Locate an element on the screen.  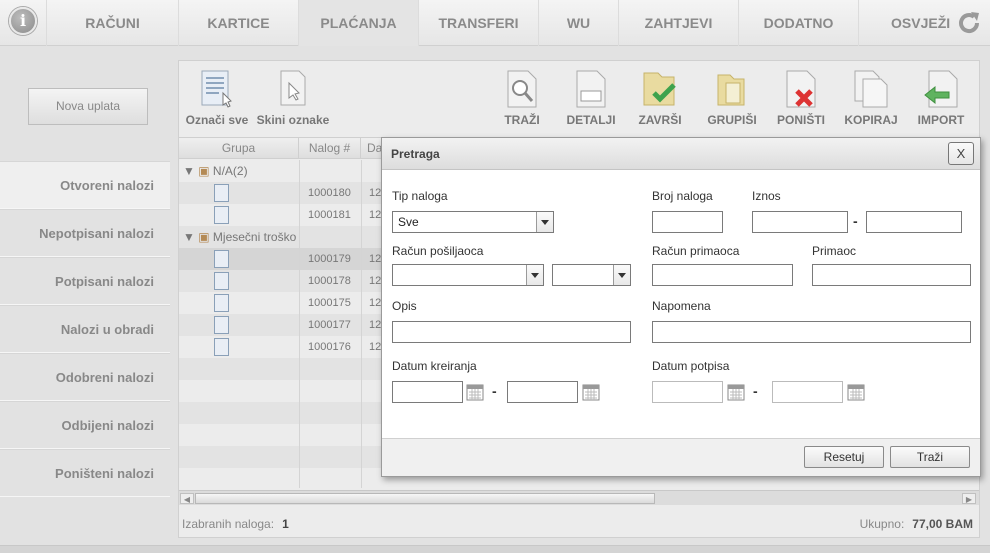
recipient-account-input is located at coordinates (722, 275).